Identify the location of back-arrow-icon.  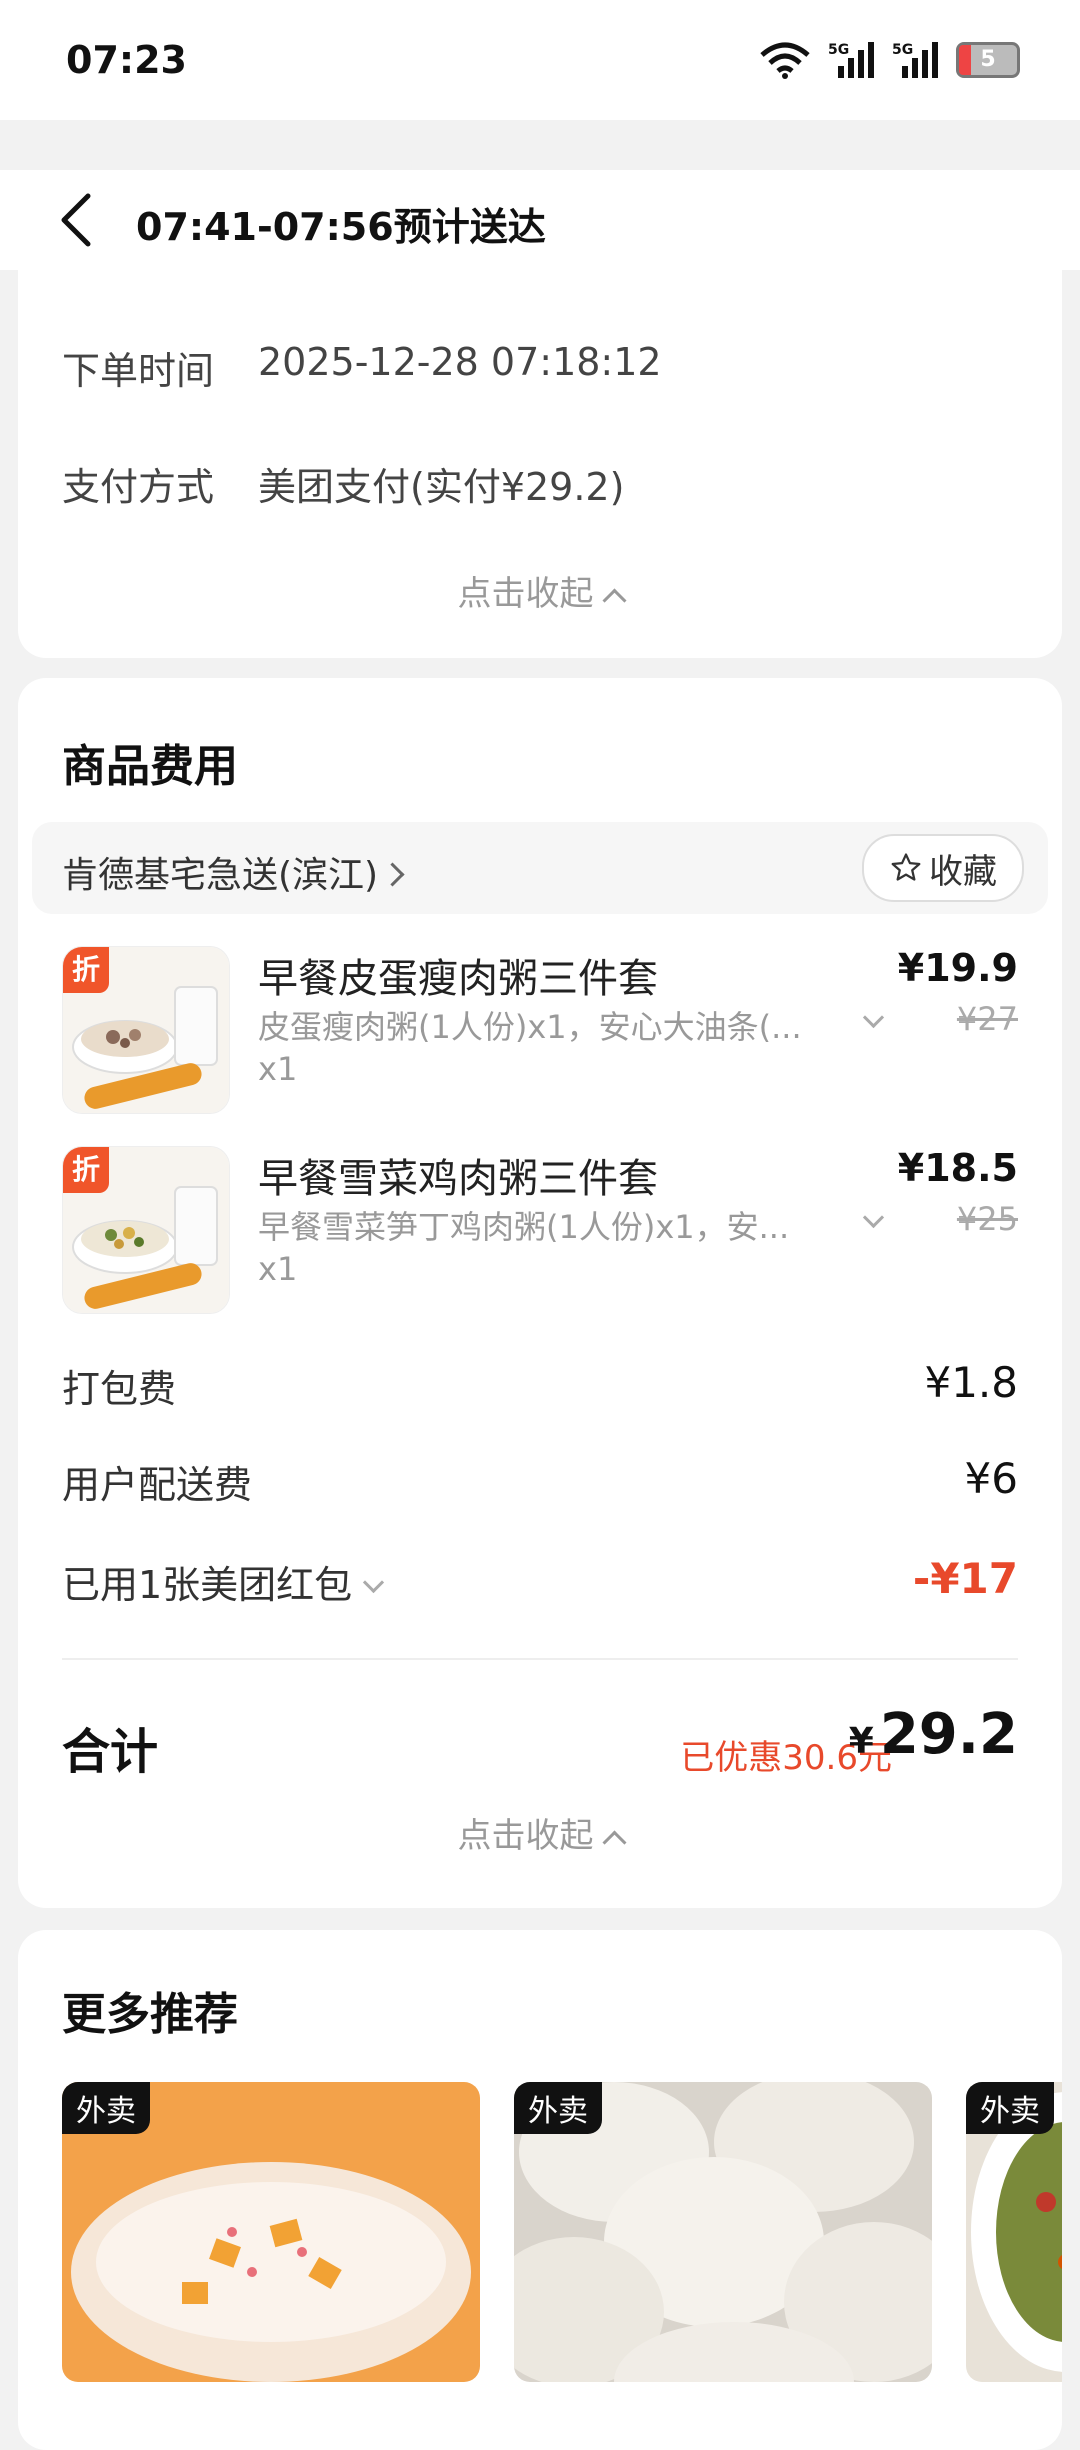
(76, 220).